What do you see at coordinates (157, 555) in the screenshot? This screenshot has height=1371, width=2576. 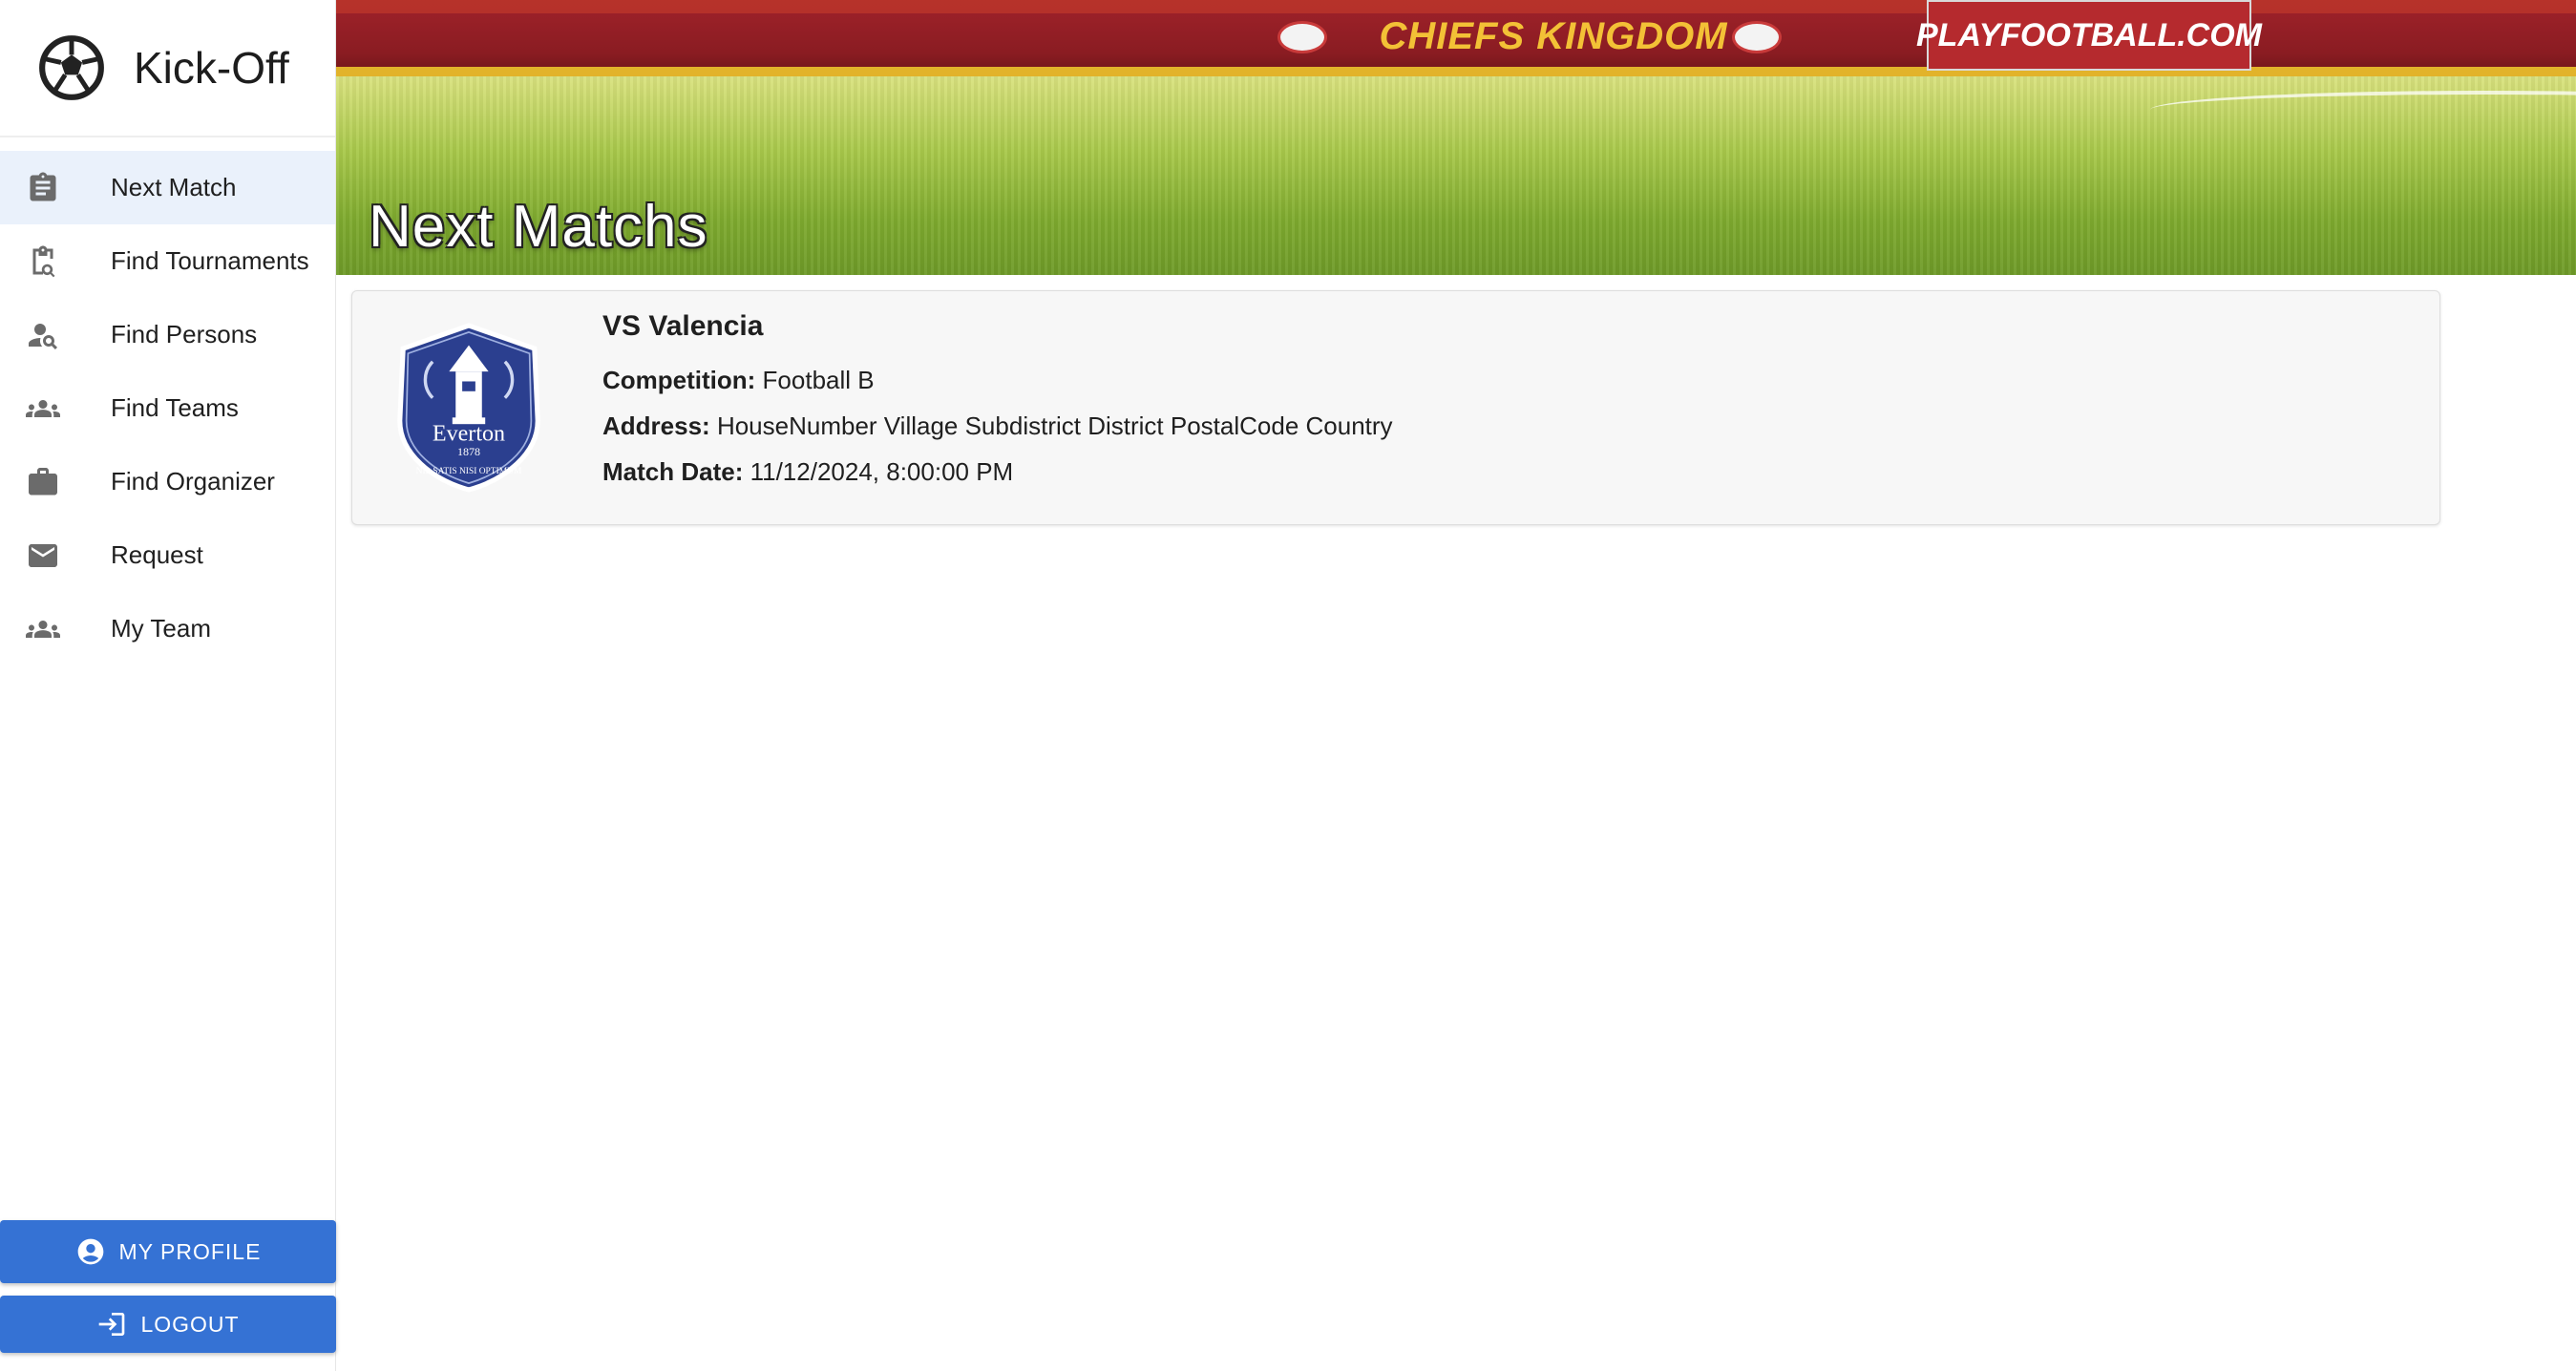 I see `sidebar-item-label: Request` at bounding box center [157, 555].